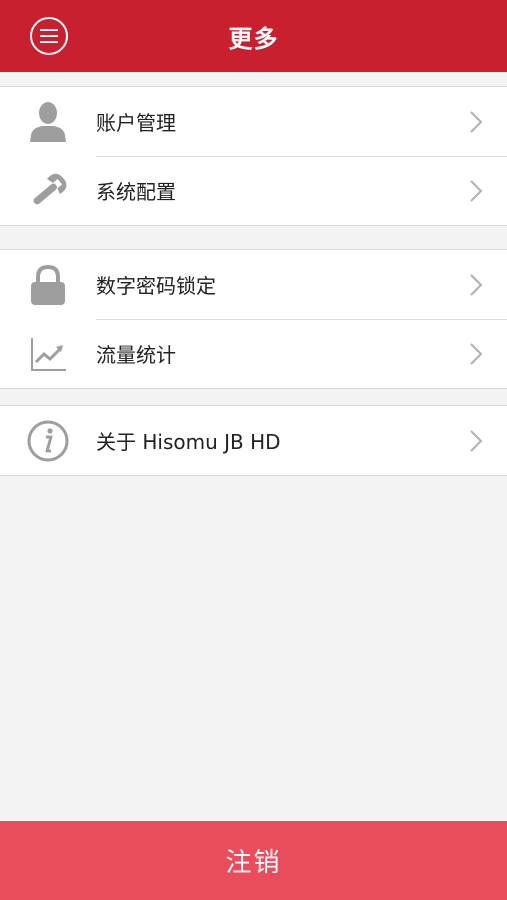 The width and height of the screenshot is (507, 900). I want to click on person-icon, so click(48, 122).